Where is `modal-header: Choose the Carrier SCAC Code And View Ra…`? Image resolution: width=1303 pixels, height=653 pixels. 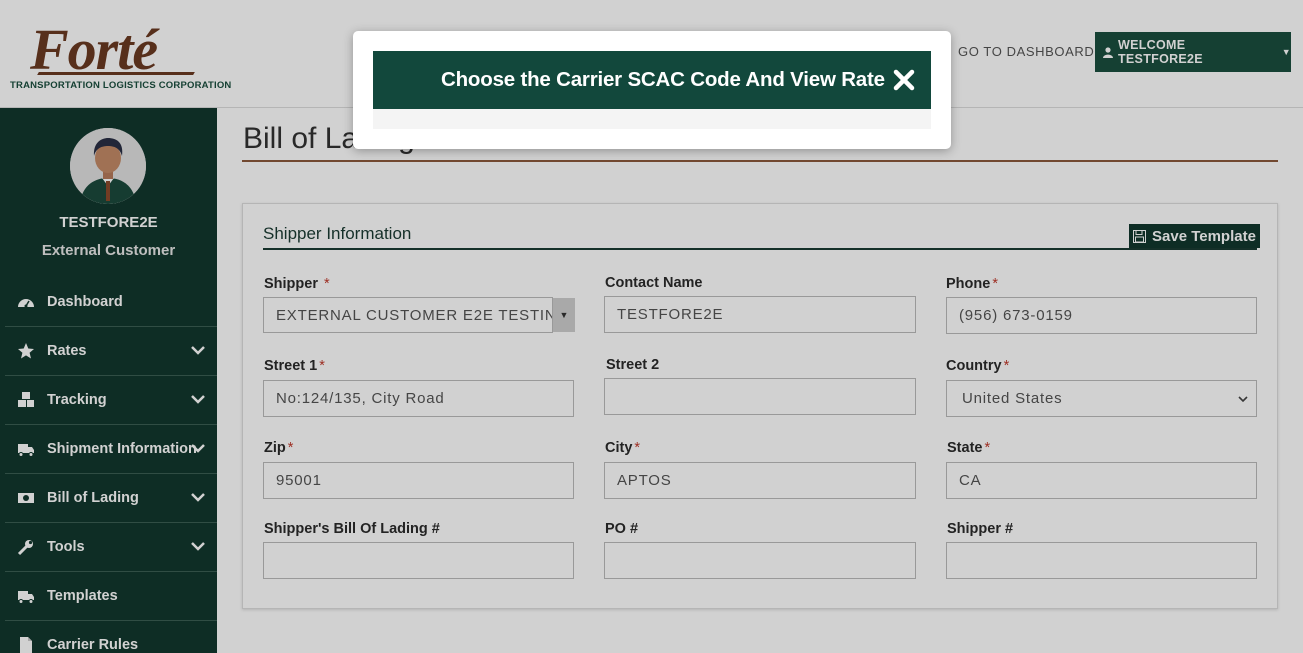
modal-header: Choose the Carrier SCAC Code And View Ra… is located at coordinates (652, 80).